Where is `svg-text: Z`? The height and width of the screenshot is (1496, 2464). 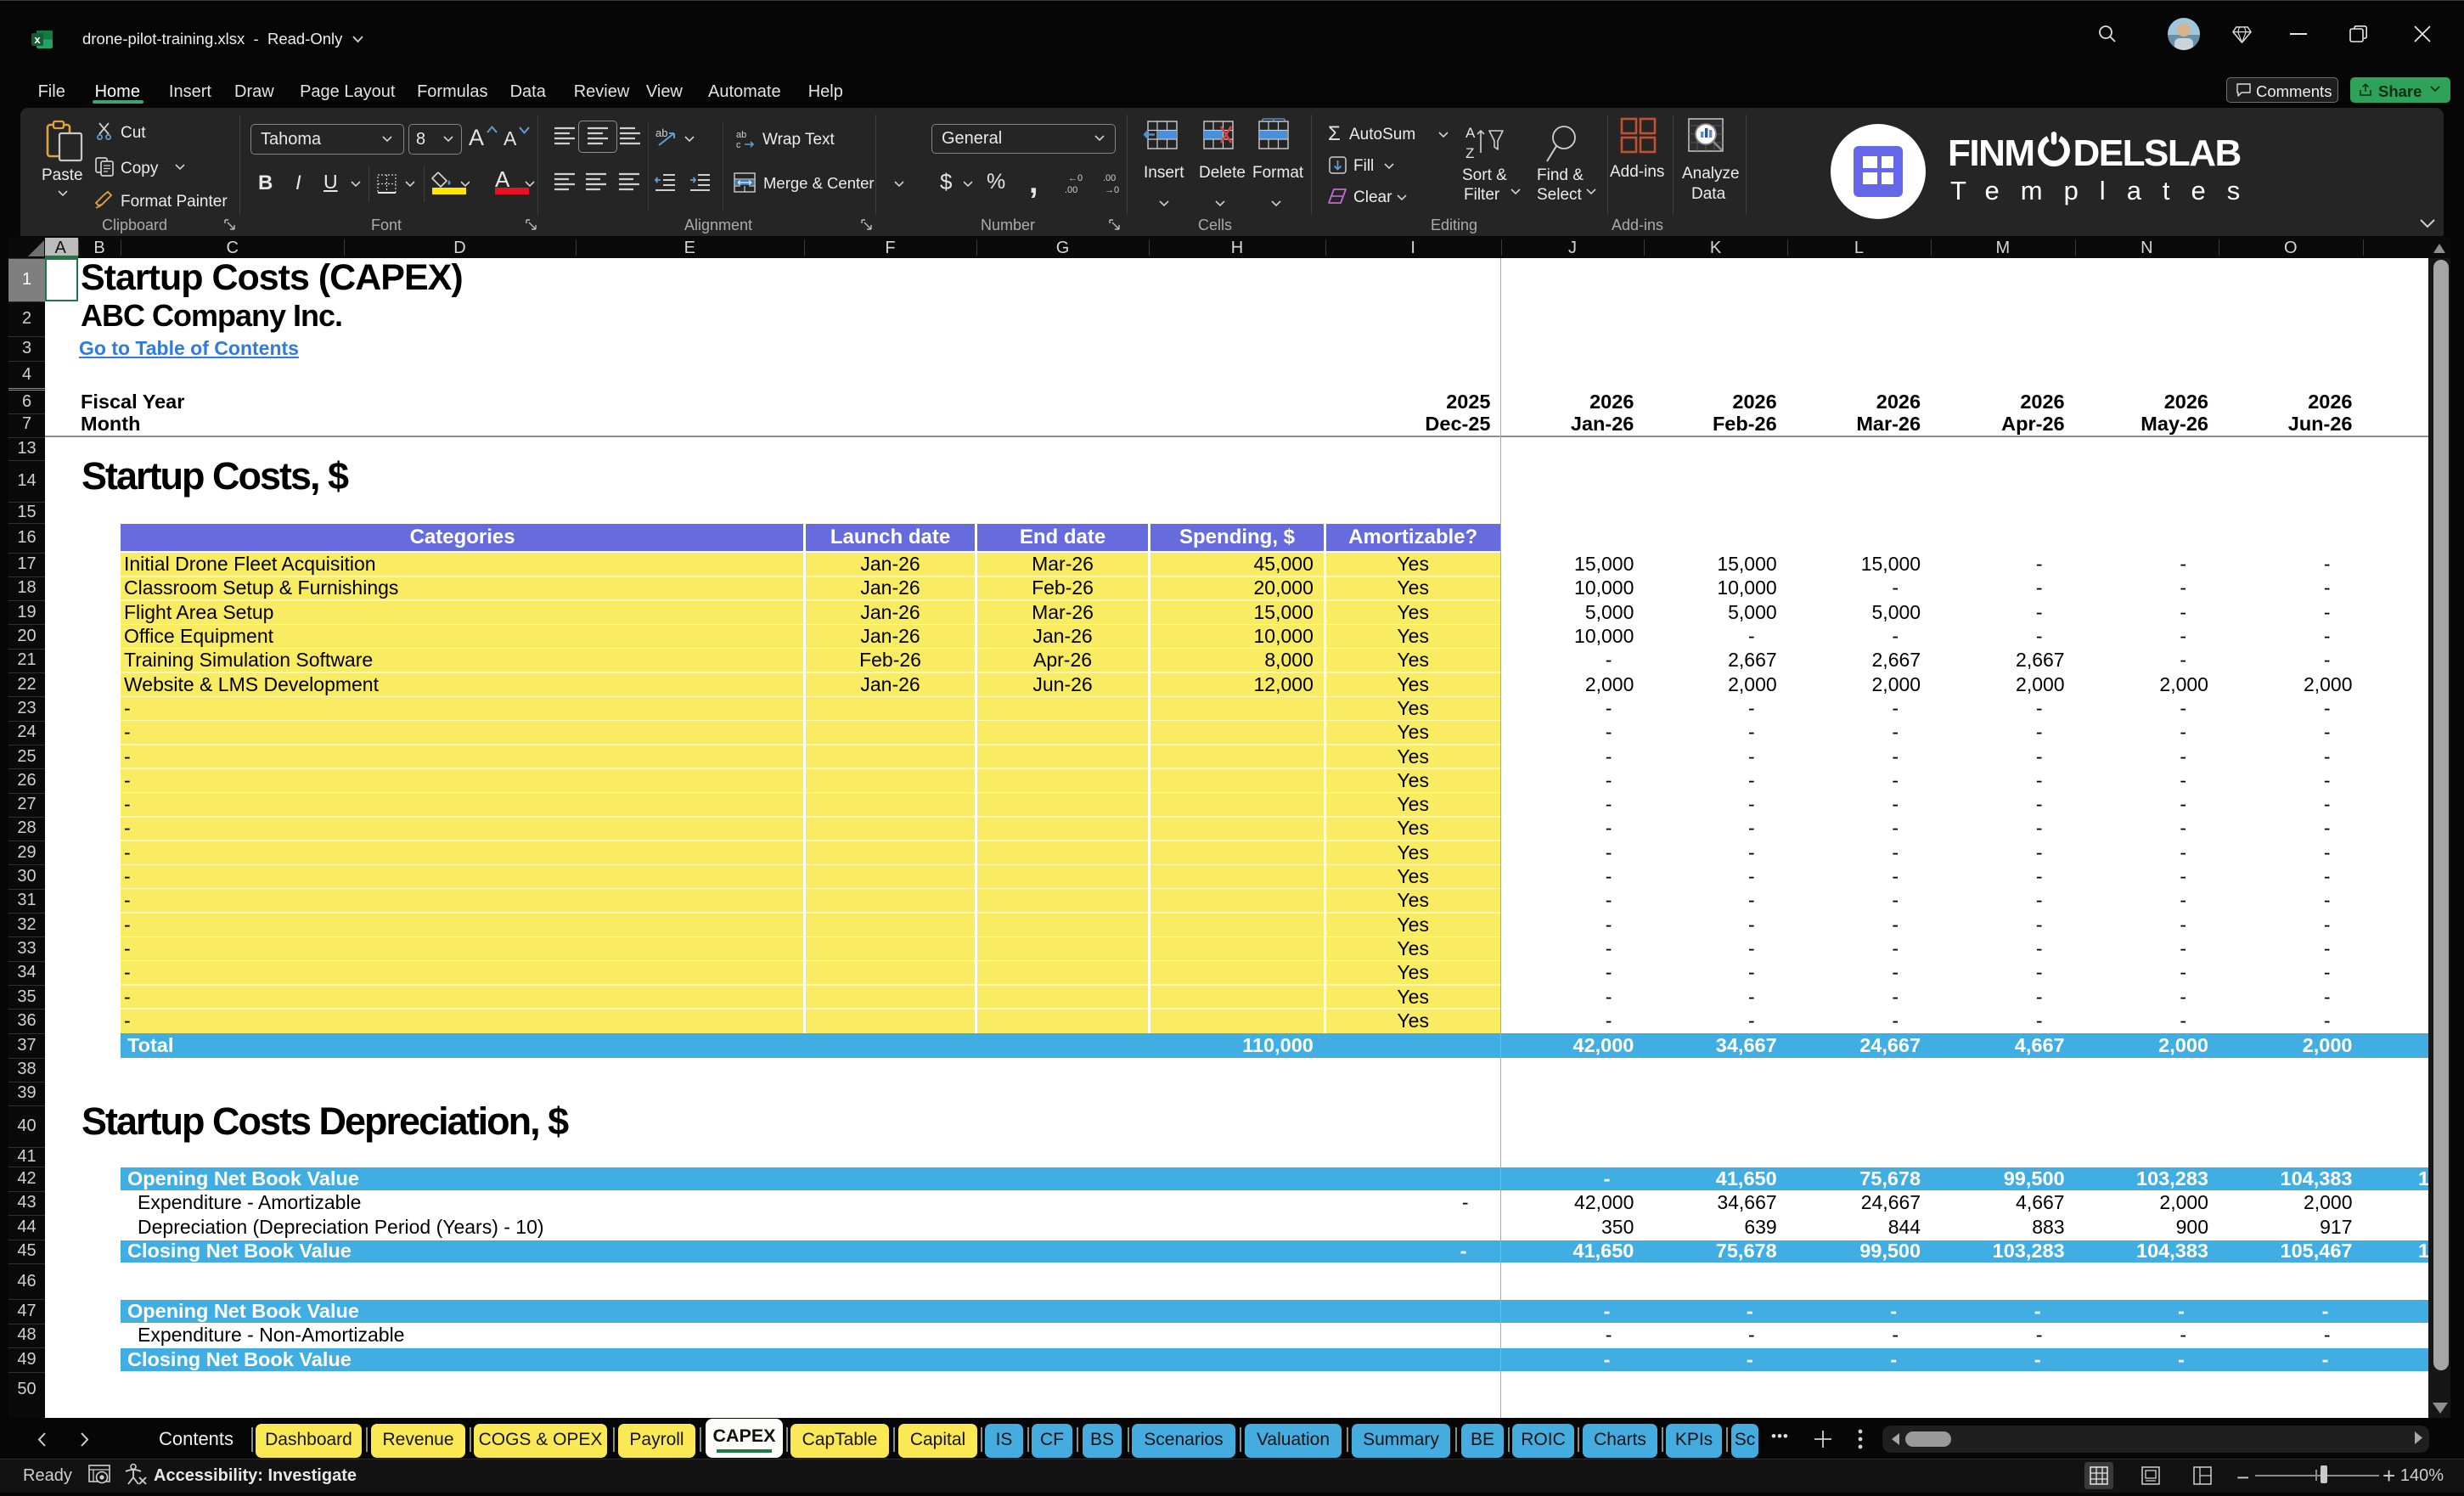
svg-text: Z is located at coordinates (1469, 153).